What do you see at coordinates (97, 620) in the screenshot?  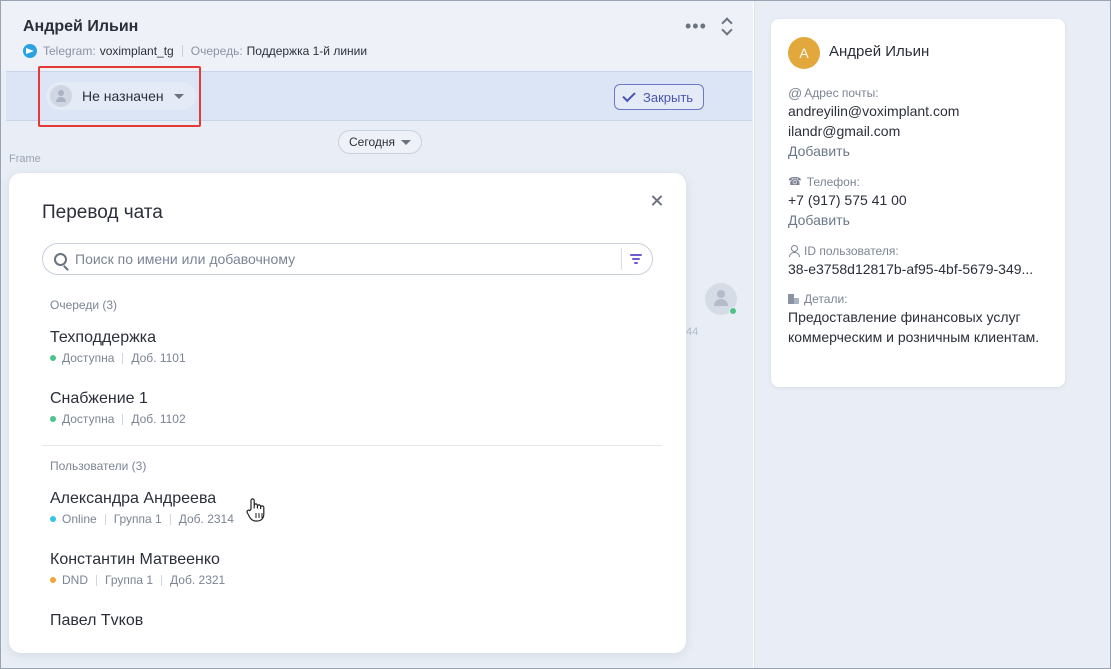 I see `user-name: Павел Тvков` at bounding box center [97, 620].